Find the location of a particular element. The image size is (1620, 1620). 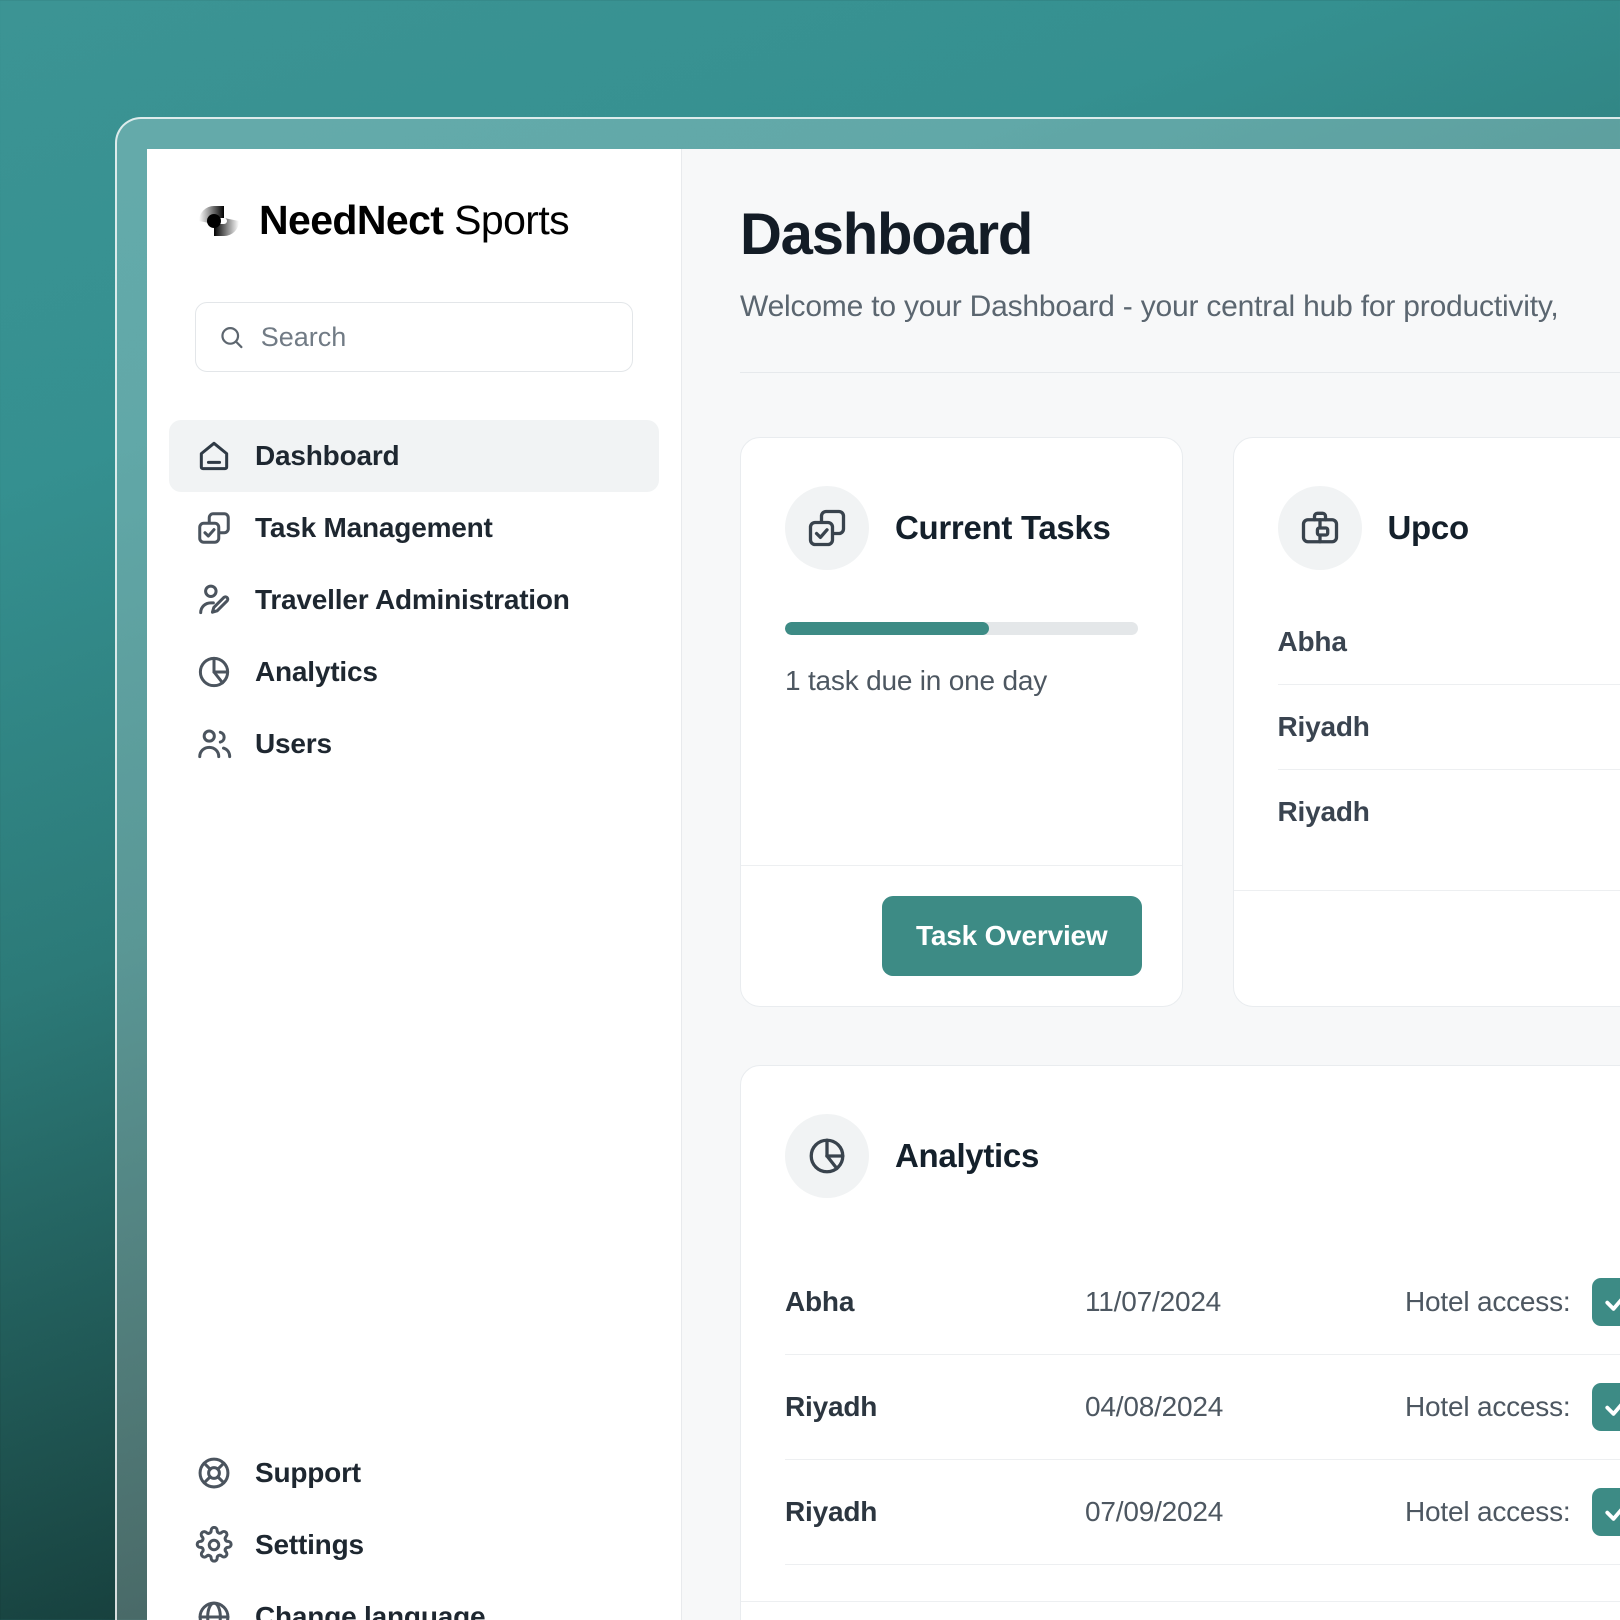

brand-name: NeedNect Sports is located at coordinates (414, 220).